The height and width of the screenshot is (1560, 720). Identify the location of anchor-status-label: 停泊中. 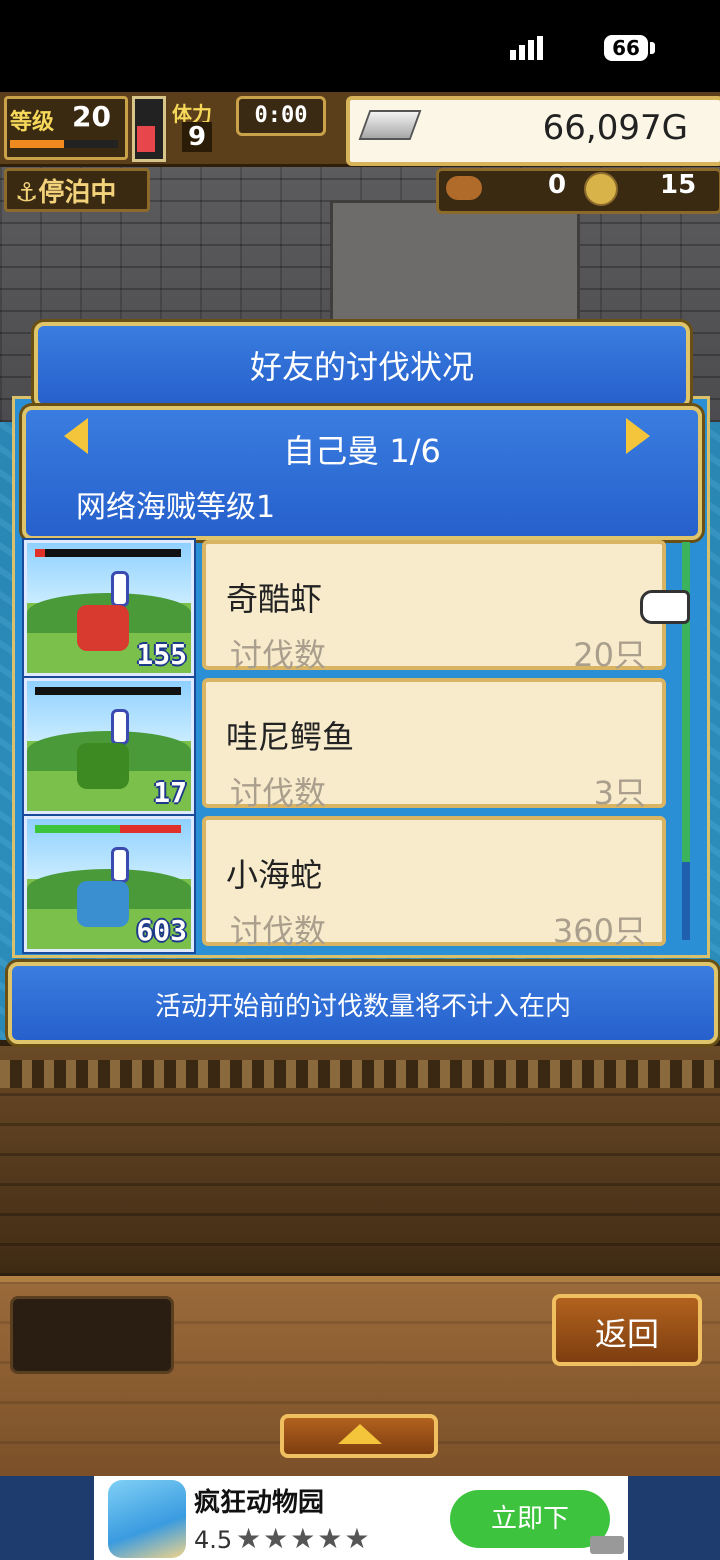
(77, 193).